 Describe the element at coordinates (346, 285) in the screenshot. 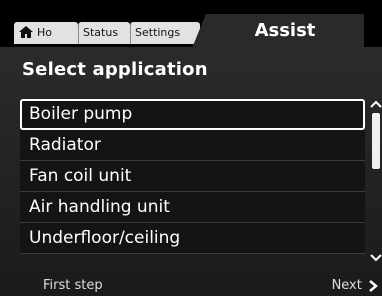

I see `next-label: Next` at that location.